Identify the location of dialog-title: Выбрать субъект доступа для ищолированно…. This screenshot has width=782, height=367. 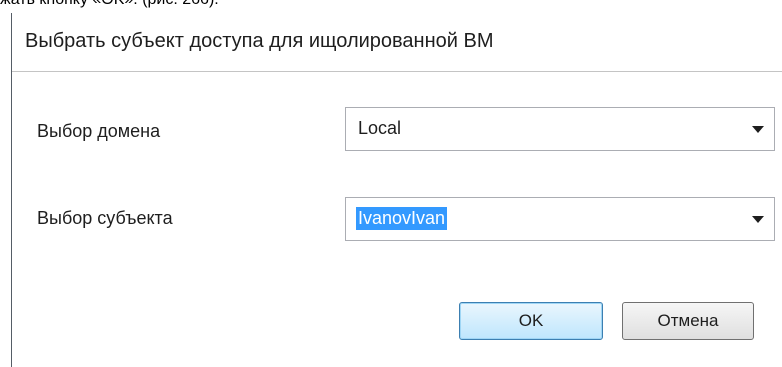
(259, 41).